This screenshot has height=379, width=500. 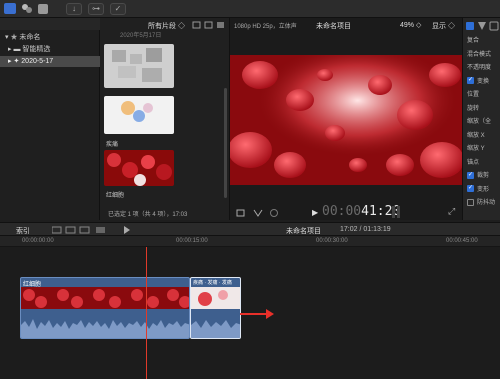 What do you see at coordinates (265, 27) in the screenshot?
I see `format-label: 1080p HD 25p，立体声` at bounding box center [265, 27].